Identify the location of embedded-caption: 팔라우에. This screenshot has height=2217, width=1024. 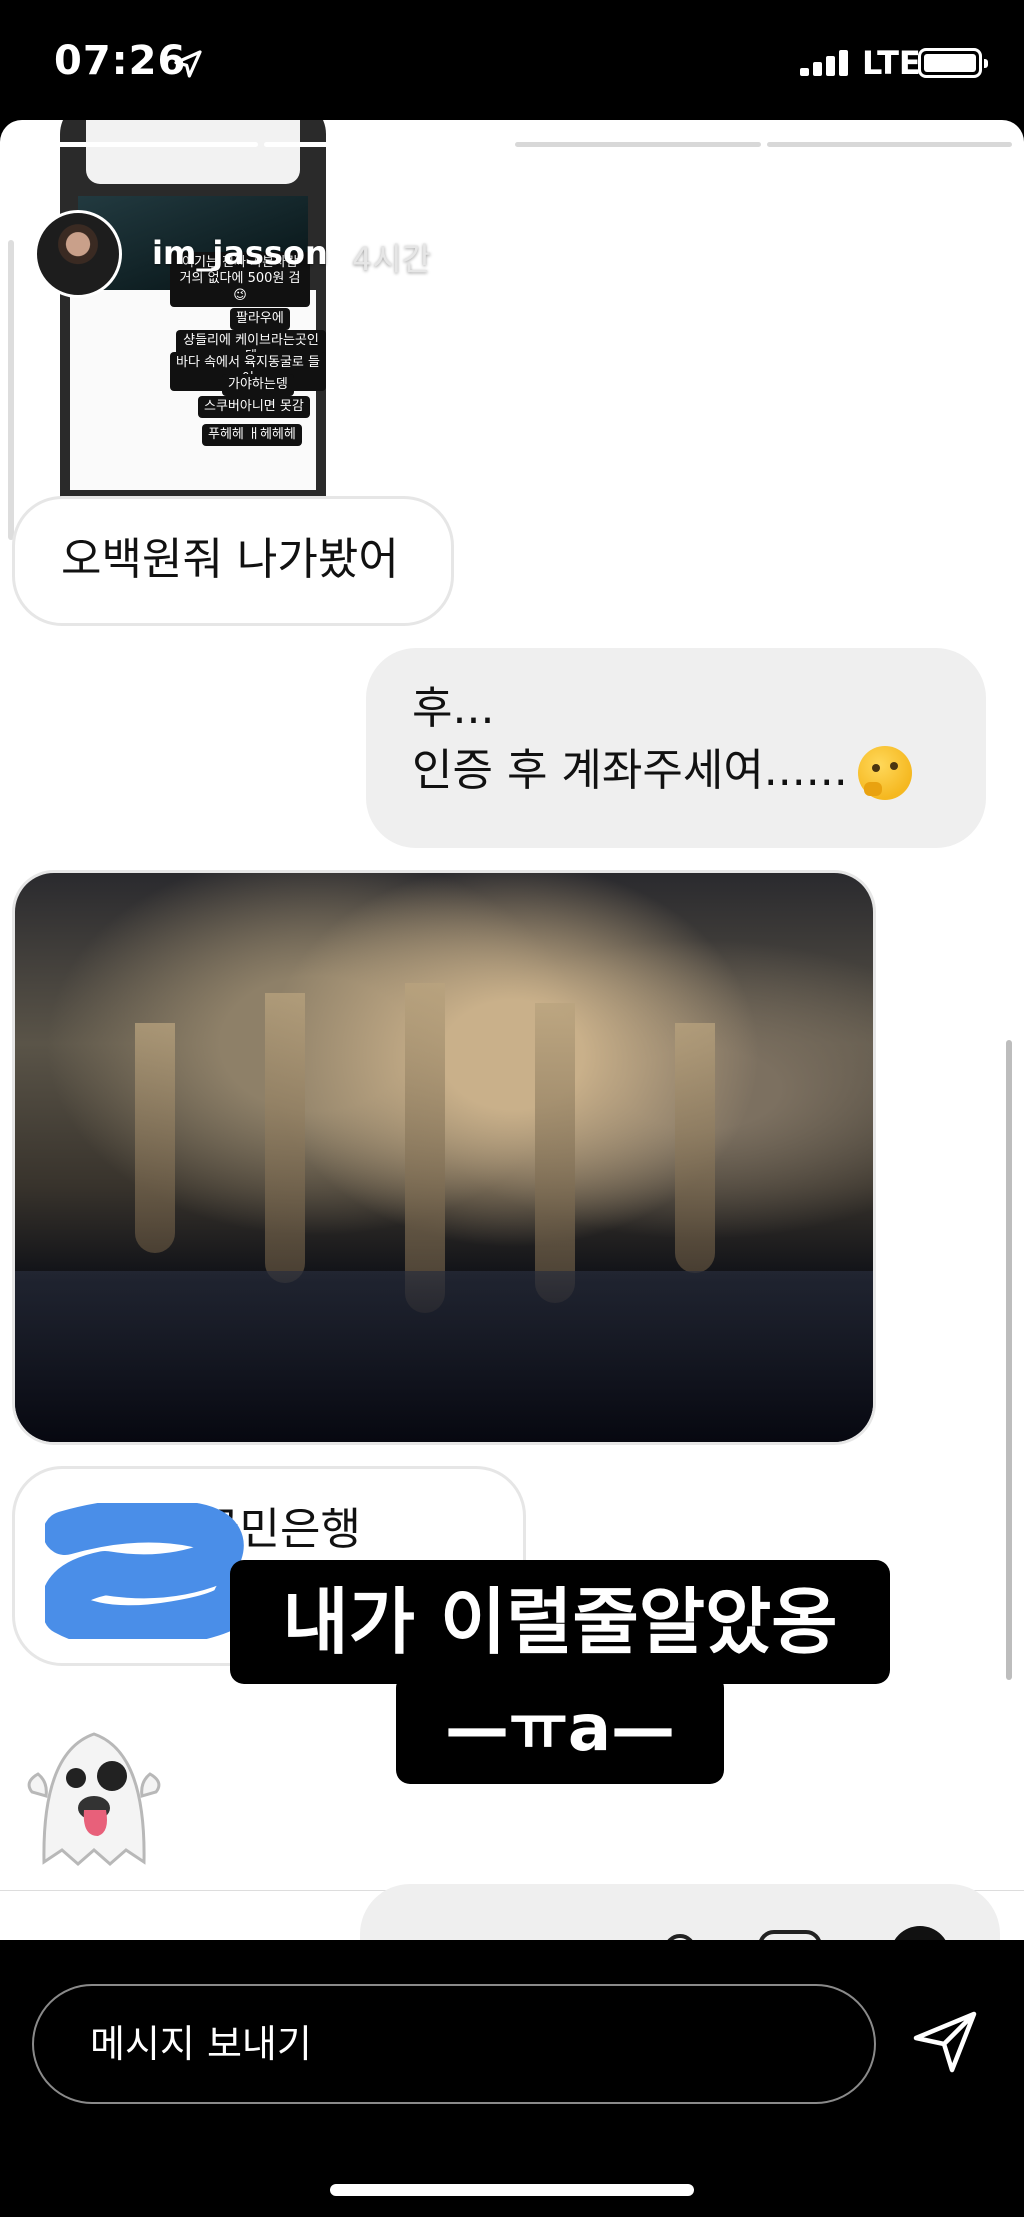
(260, 319).